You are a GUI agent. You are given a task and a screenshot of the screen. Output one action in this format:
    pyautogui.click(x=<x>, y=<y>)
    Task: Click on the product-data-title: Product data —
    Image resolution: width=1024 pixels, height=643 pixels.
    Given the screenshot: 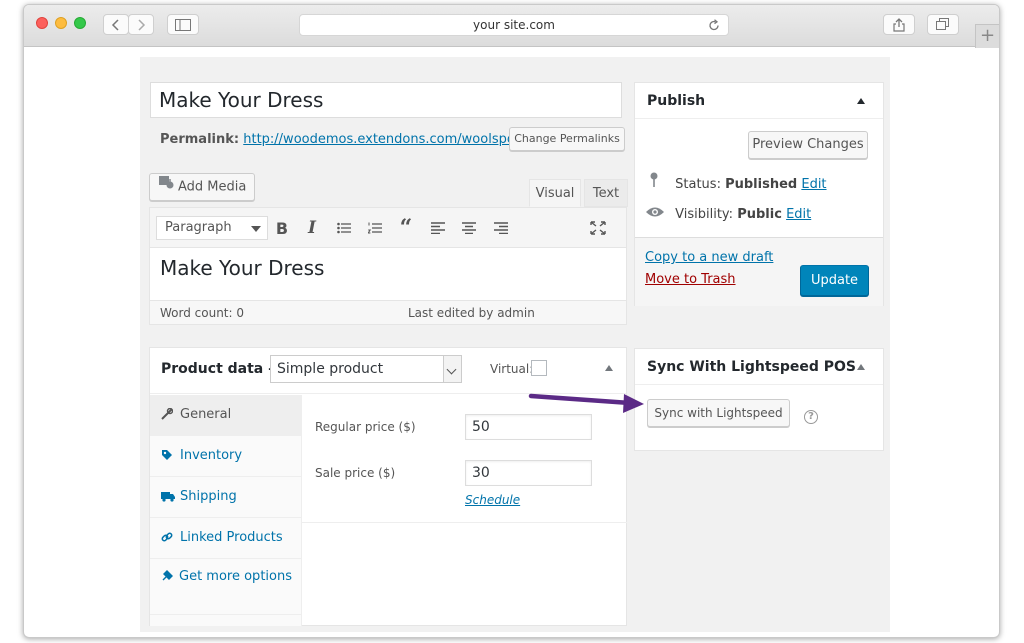 What is the action you would take?
    pyautogui.click(x=222, y=369)
    